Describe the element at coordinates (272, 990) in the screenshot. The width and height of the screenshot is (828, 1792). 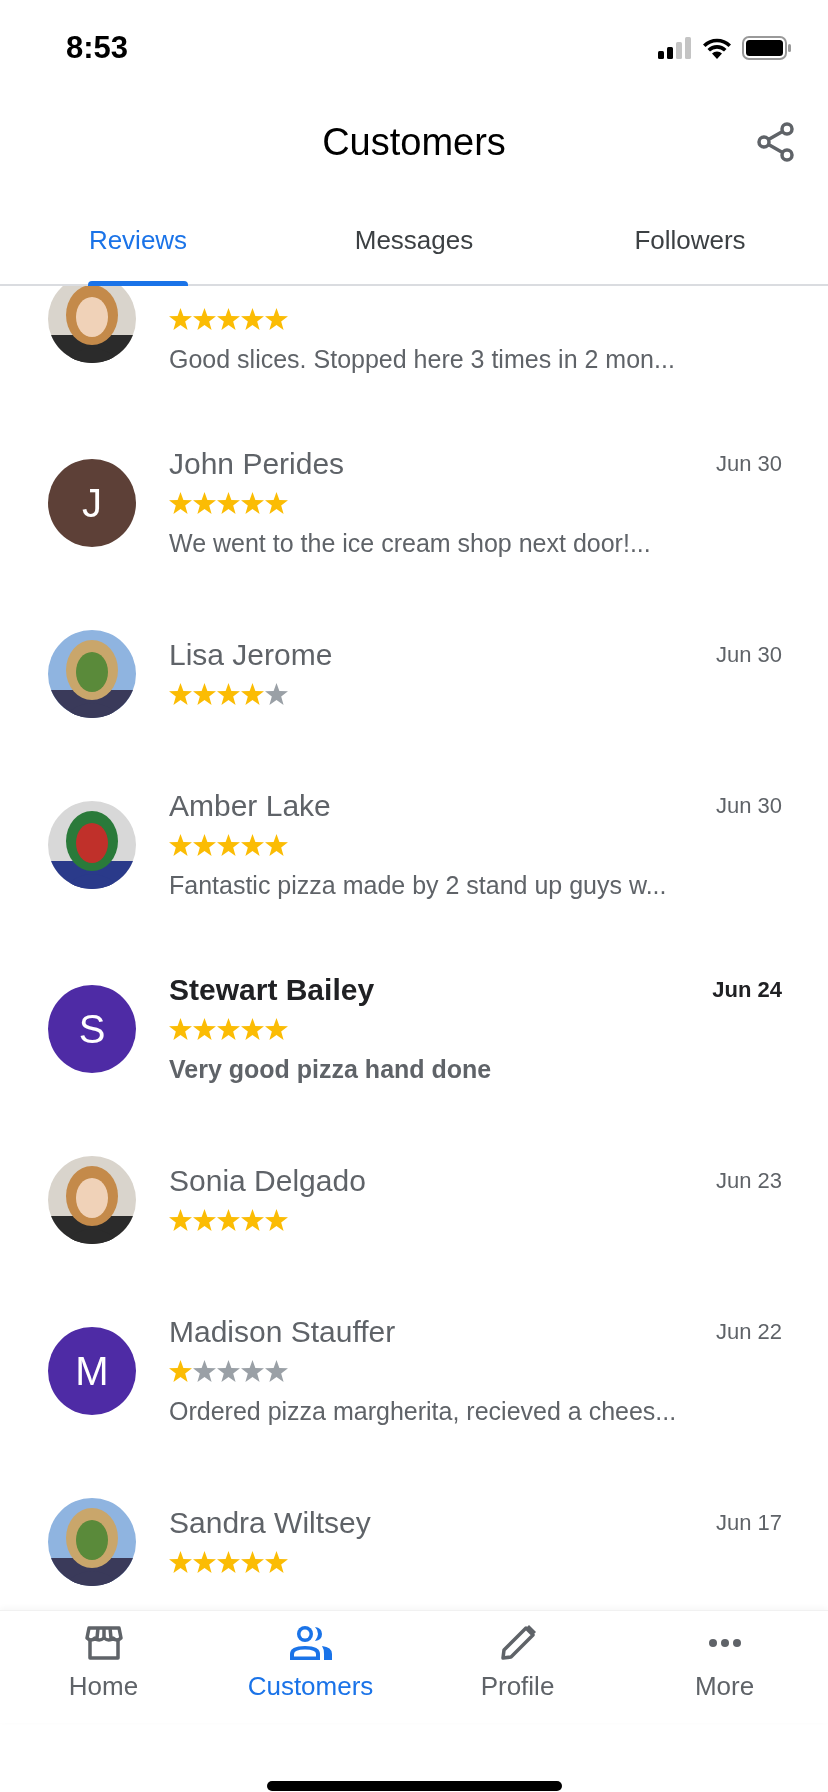
I see `reviewer-name: Stewart Bailey` at that location.